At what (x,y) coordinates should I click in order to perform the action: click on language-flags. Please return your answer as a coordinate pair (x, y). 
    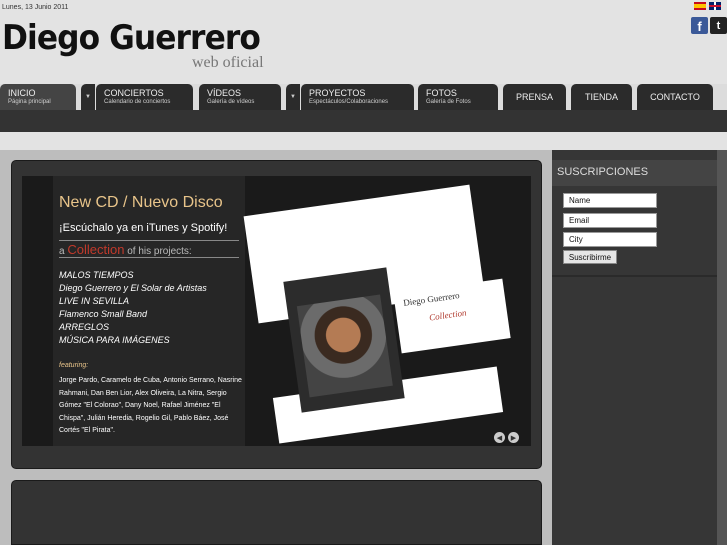
    Looking at the image, I should click on (707, 6).